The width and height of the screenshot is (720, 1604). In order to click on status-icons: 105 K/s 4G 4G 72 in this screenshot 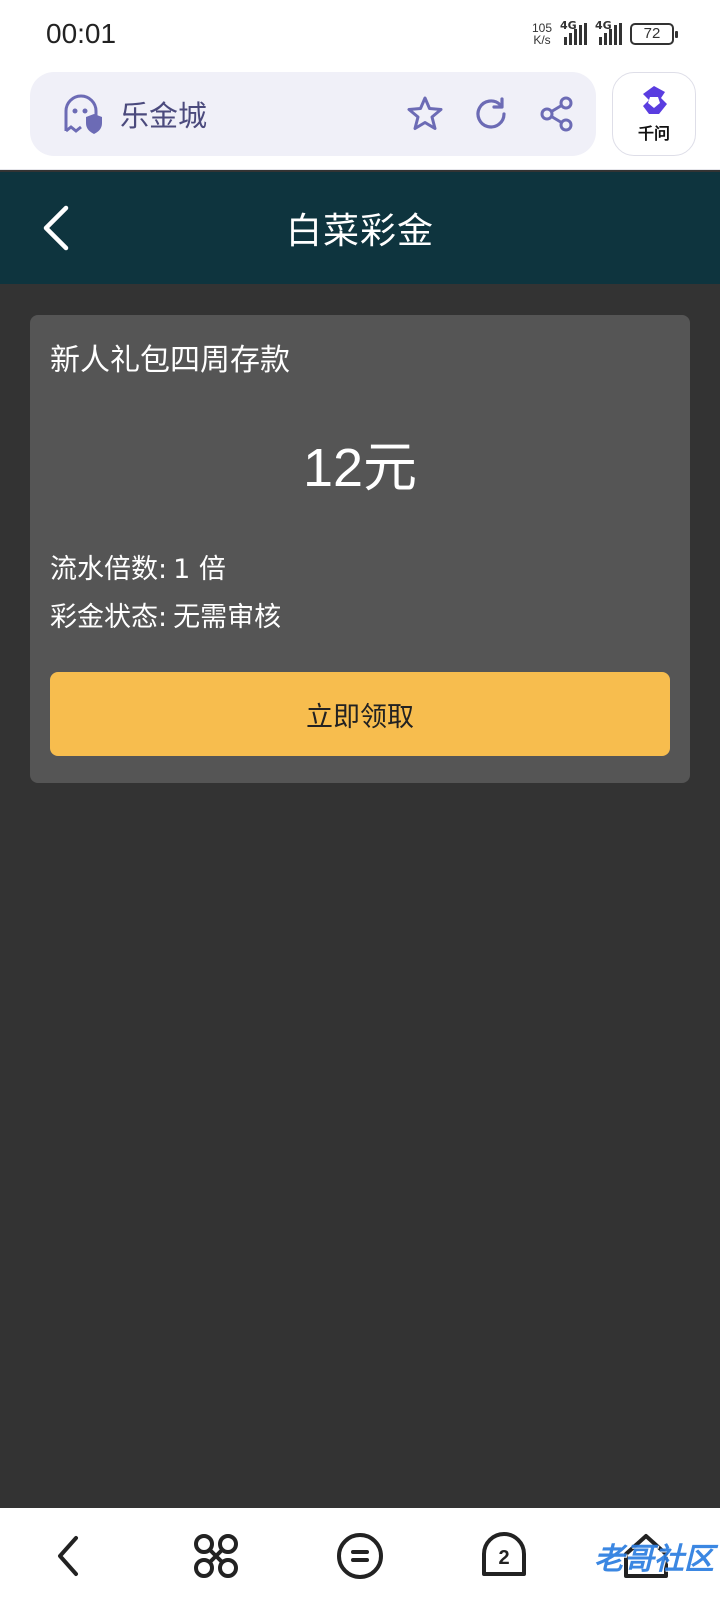, I will do `click(605, 32)`.